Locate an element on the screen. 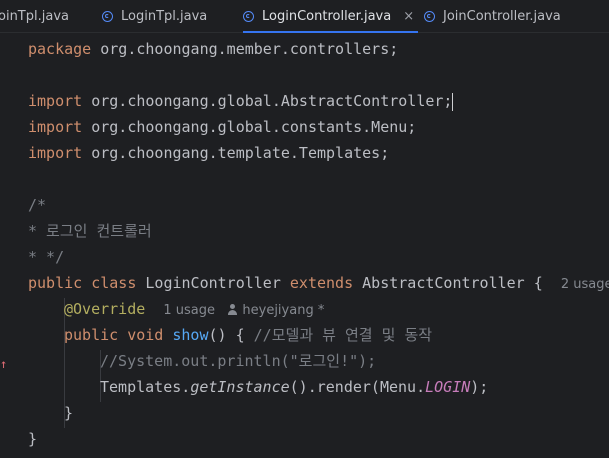 This screenshot has width=609, height=458. tab-jointpl: oinTpl.java is located at coordinates (34, 16).